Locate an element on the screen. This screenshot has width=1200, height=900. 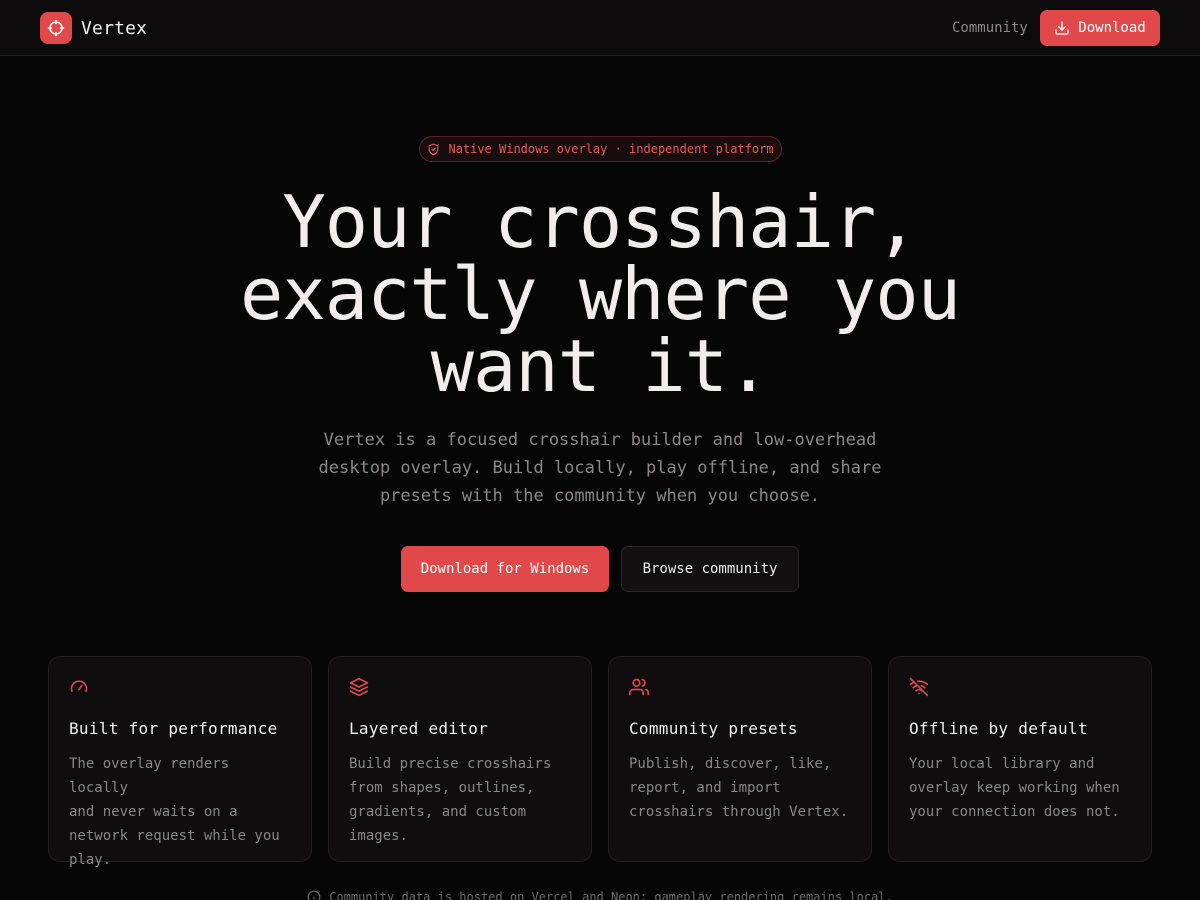
users-icon is located at coordinates (639, 687).